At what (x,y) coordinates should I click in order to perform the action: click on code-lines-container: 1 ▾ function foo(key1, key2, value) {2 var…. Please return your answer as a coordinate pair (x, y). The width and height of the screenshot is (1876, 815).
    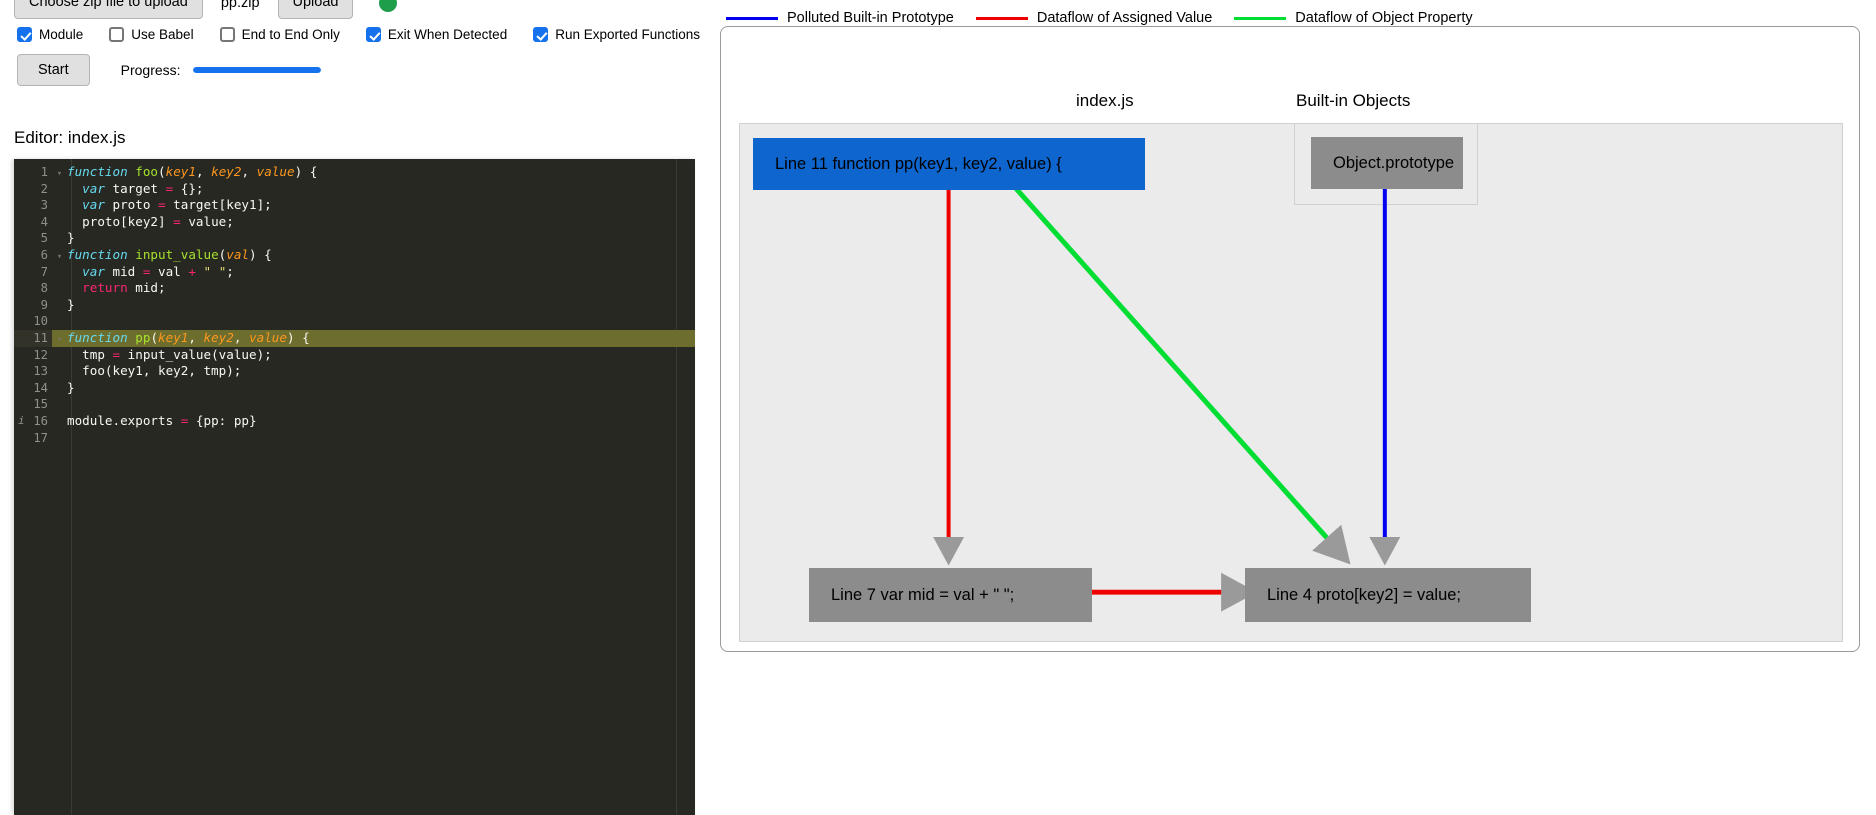
    Looking at the image, I should click on (354, 305).